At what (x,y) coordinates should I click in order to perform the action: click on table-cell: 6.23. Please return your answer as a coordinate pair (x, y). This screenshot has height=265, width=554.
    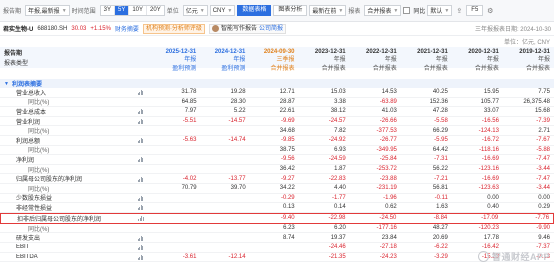
    Looking at the image, I should click on (289, 228).